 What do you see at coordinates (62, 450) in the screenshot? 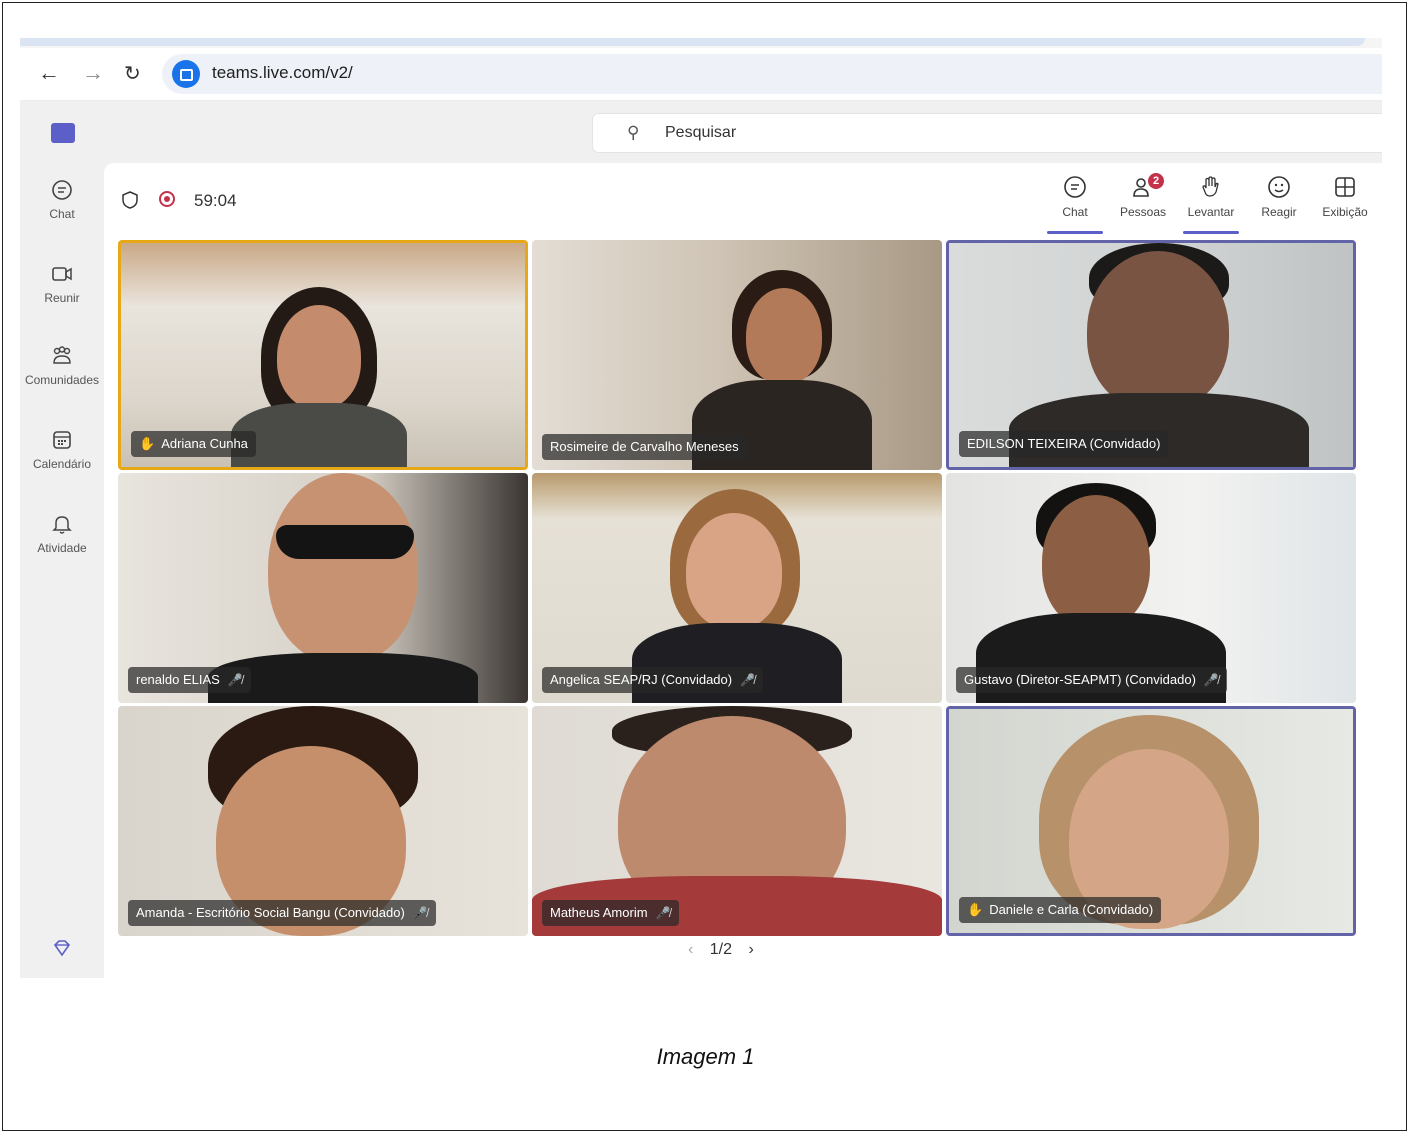
I see `rail-item-calendario: Calendário` at bounding box center [62, 450].